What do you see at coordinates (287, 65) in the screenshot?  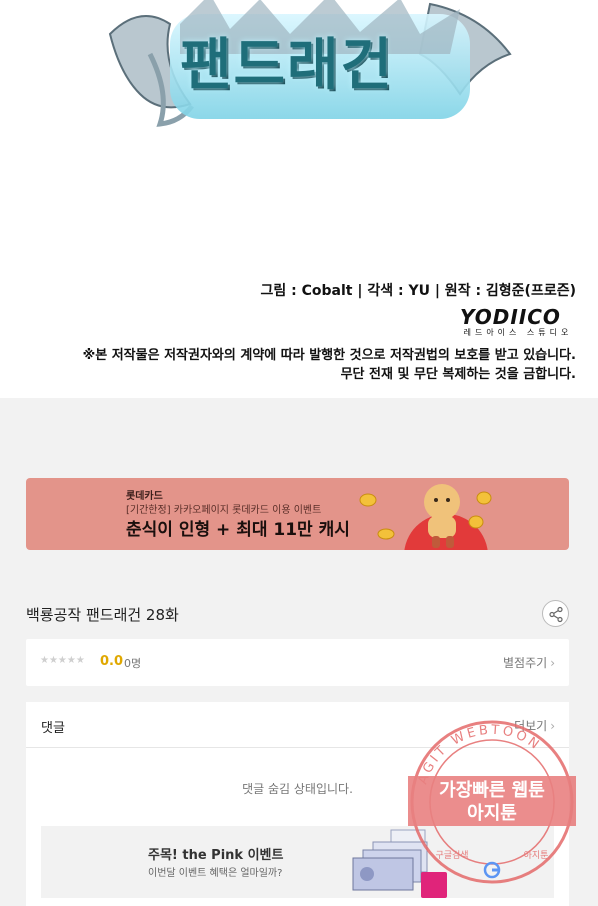 I see `comic-title-text: 팬드래건` at bounding box center [287, 65].